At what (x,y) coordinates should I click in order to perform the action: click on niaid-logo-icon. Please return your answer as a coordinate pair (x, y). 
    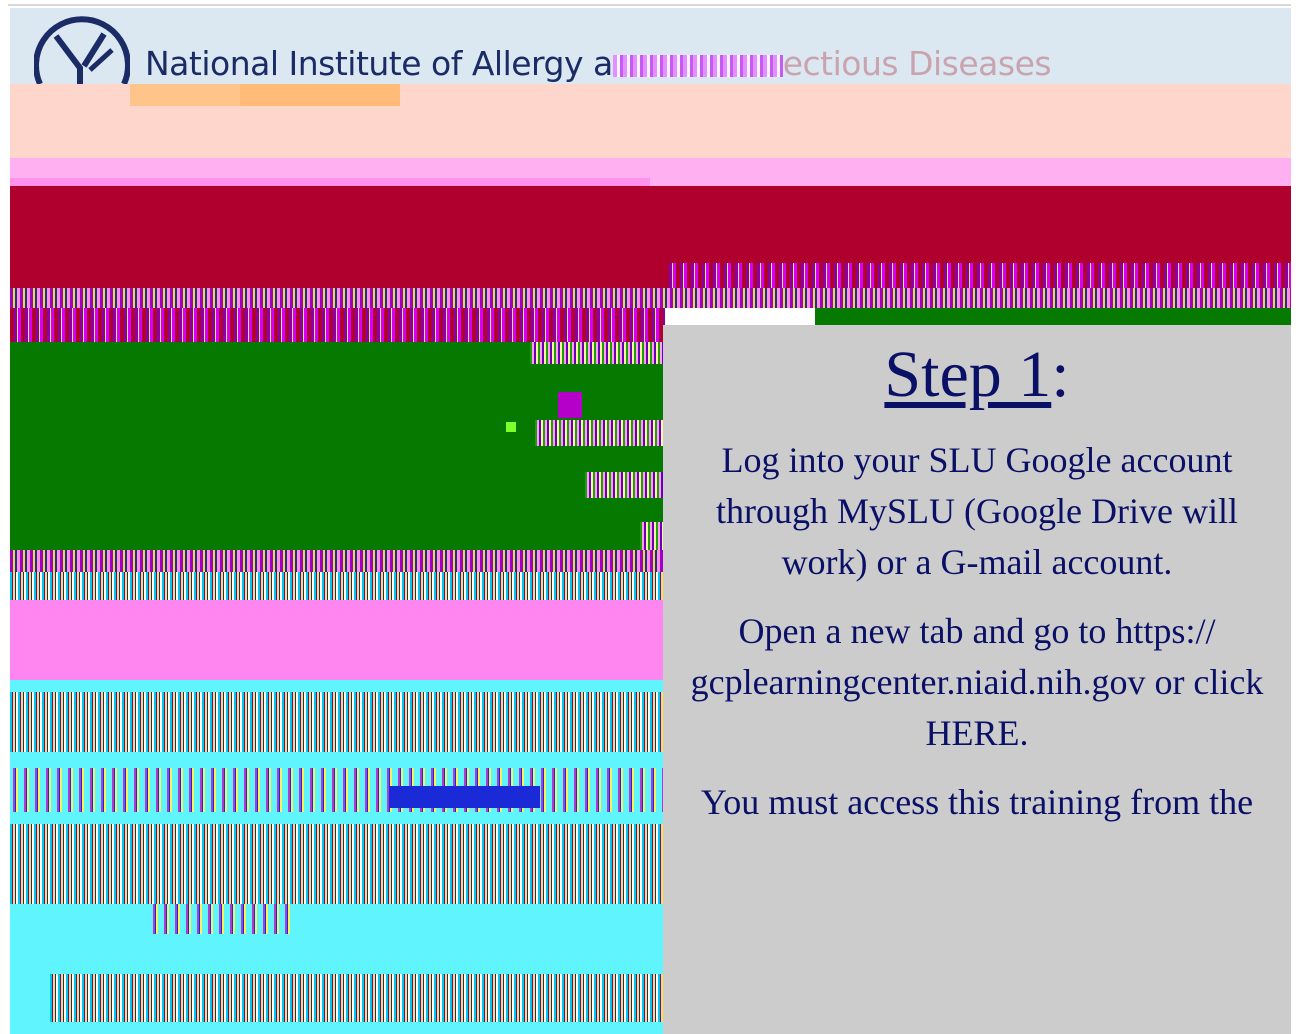
    Looking at the image, I should click on (82, 51).